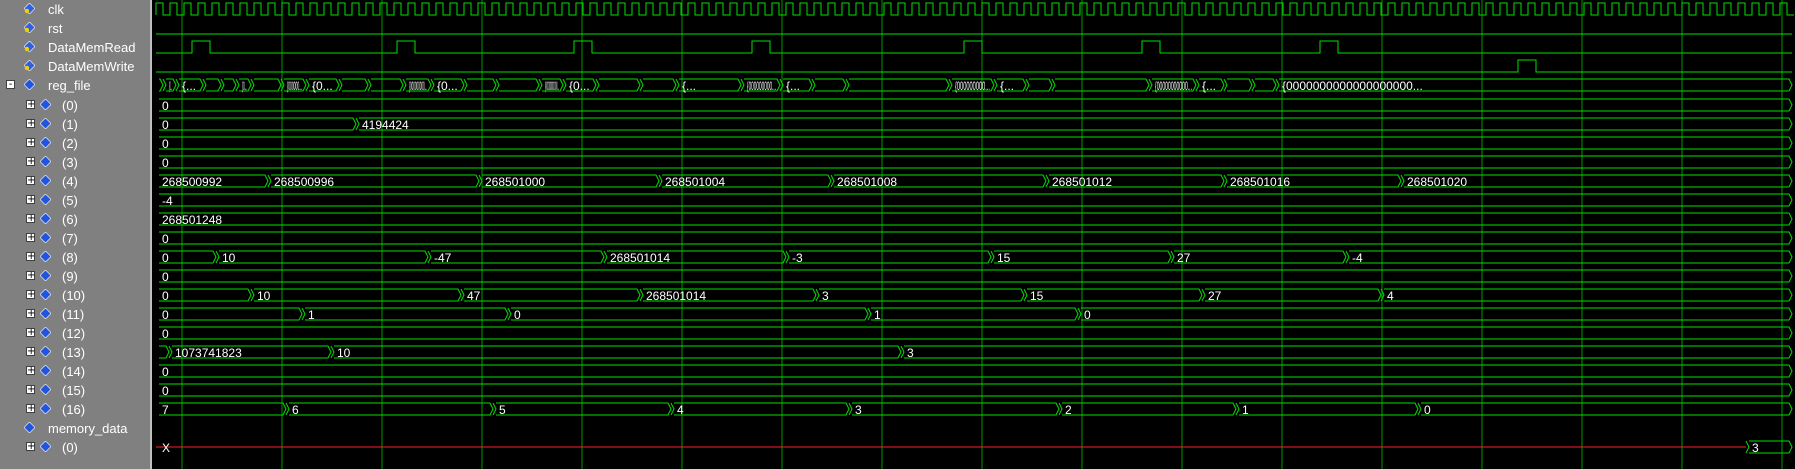 This screenshot has height=469, width=1795. I want to click on bus-segment: 268501008, so click(938, 181).